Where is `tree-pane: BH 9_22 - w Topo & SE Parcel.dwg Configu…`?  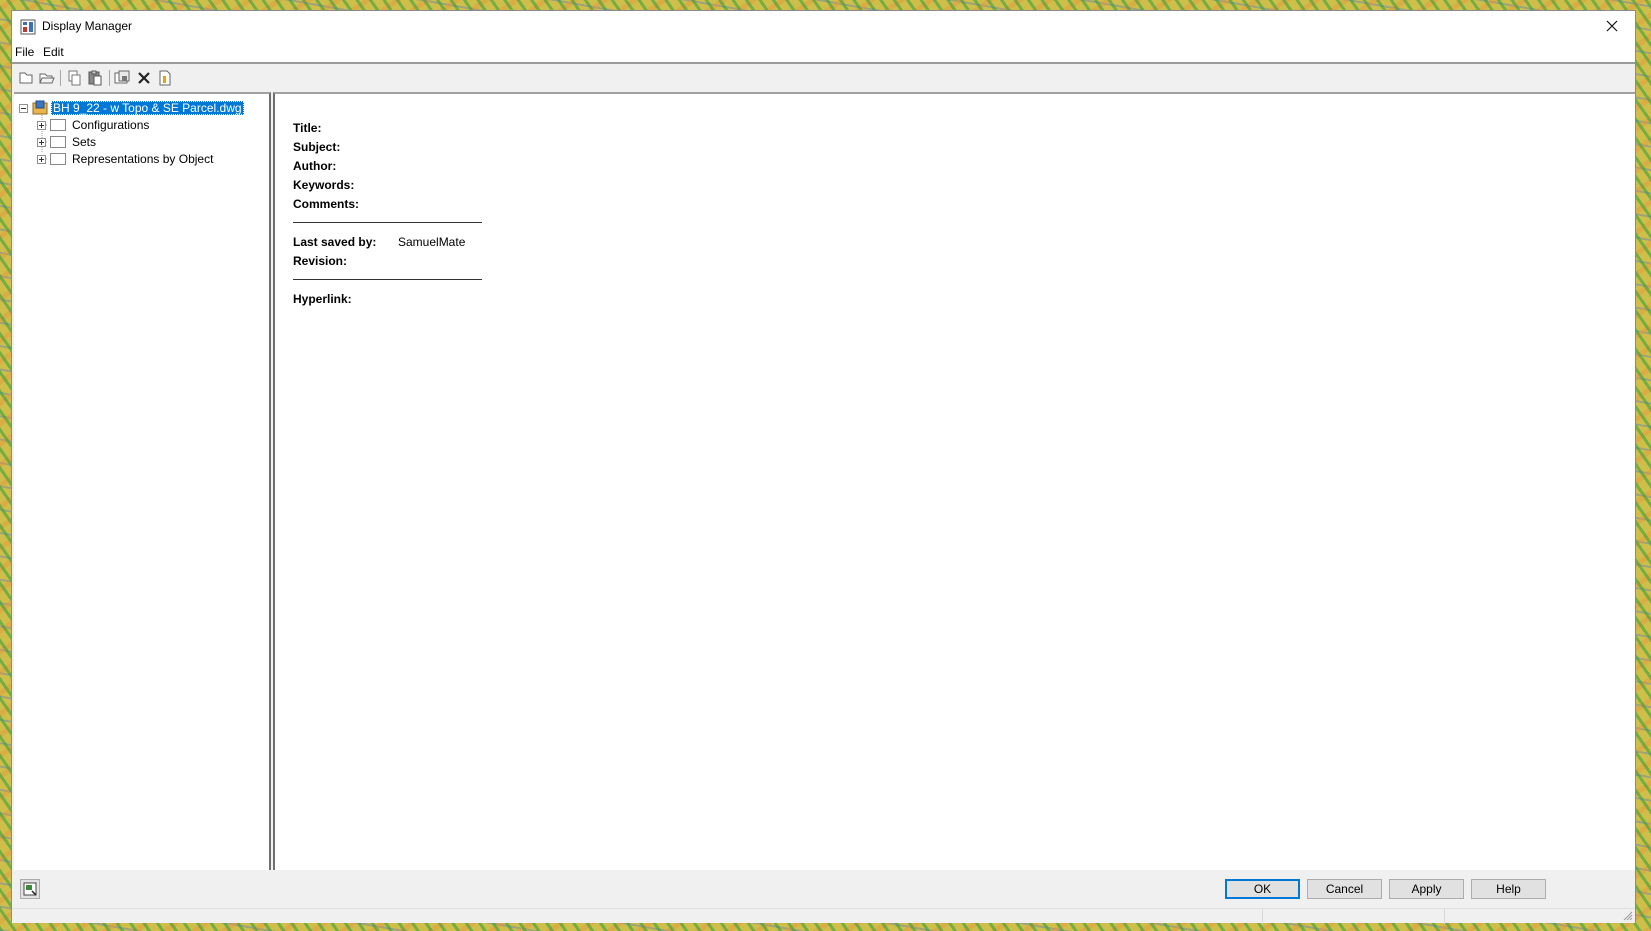
tree-pane: BH 9_22 - w Topo & SE Parcel.dwg Configu… is located at coordinates (142, 481).